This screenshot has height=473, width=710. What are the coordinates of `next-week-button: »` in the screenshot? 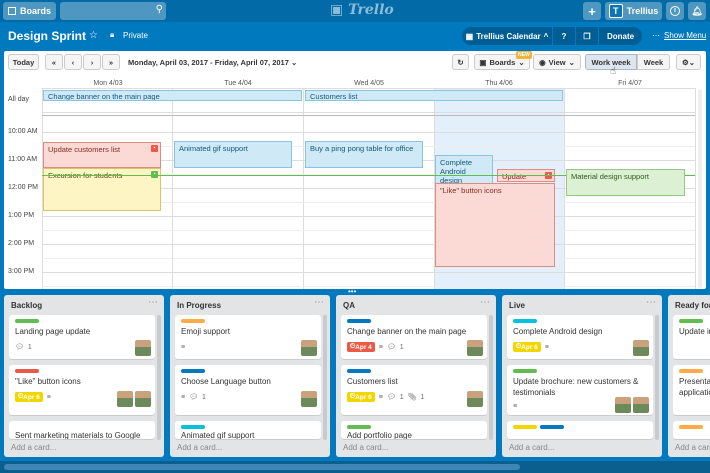 It's located at (111, 62).